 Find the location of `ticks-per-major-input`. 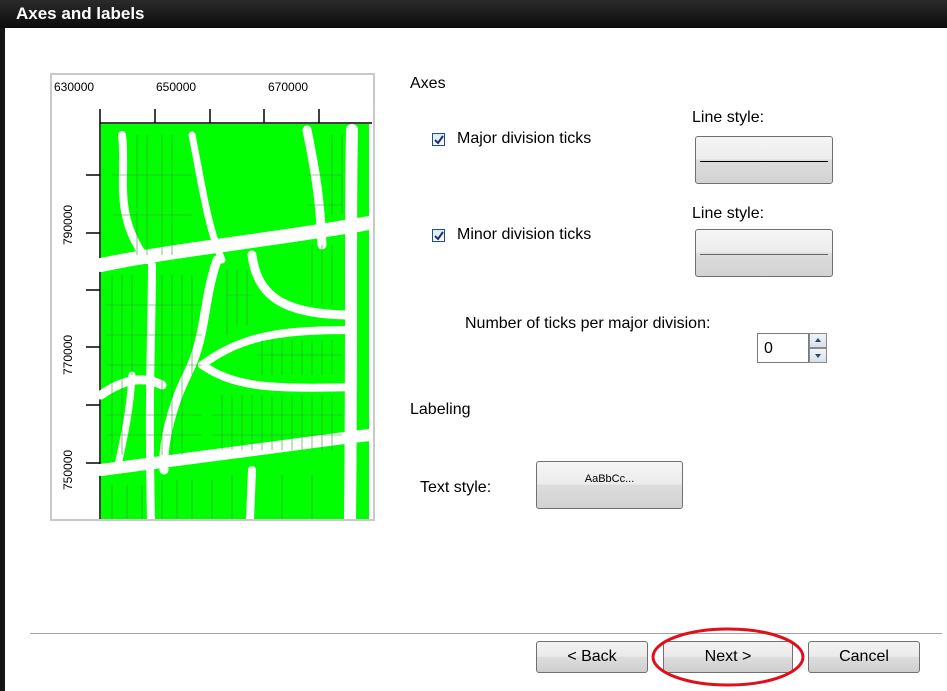

ticks-per-major-input is located at coordinates (783, 348).